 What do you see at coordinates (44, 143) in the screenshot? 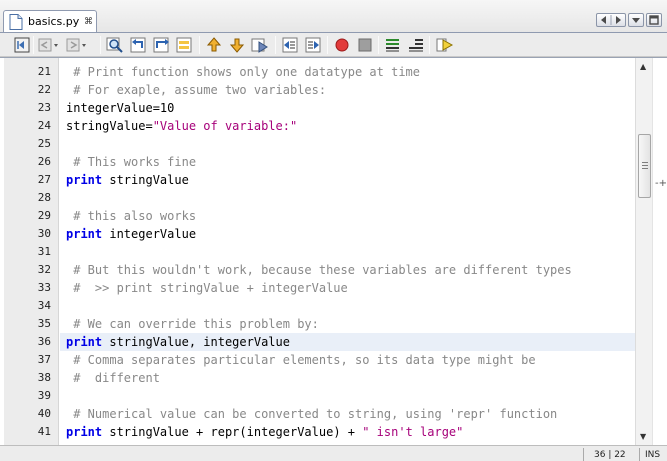
I see `line-number: 25` at bounding box center [44, 143].